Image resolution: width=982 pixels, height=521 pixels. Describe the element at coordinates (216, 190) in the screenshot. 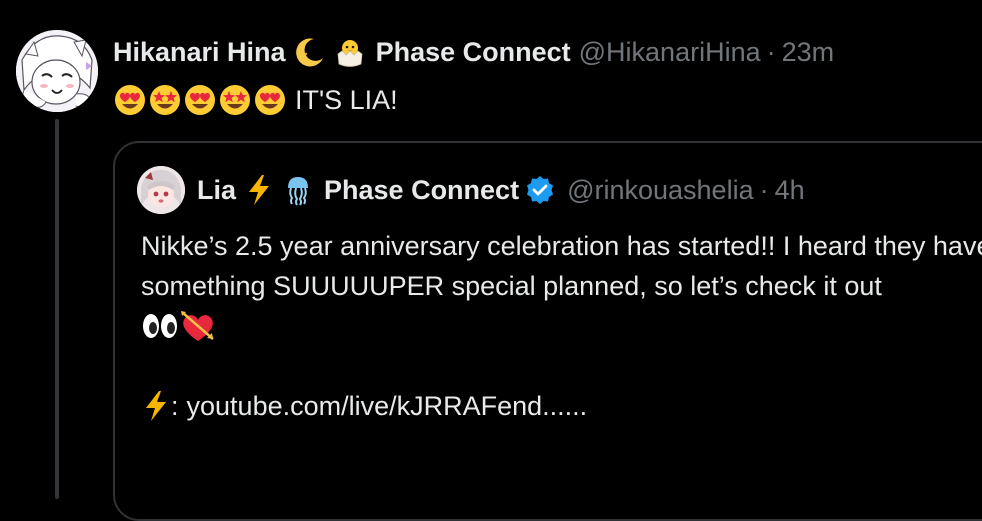

I see `quoted-author-name: Lia` at that location.